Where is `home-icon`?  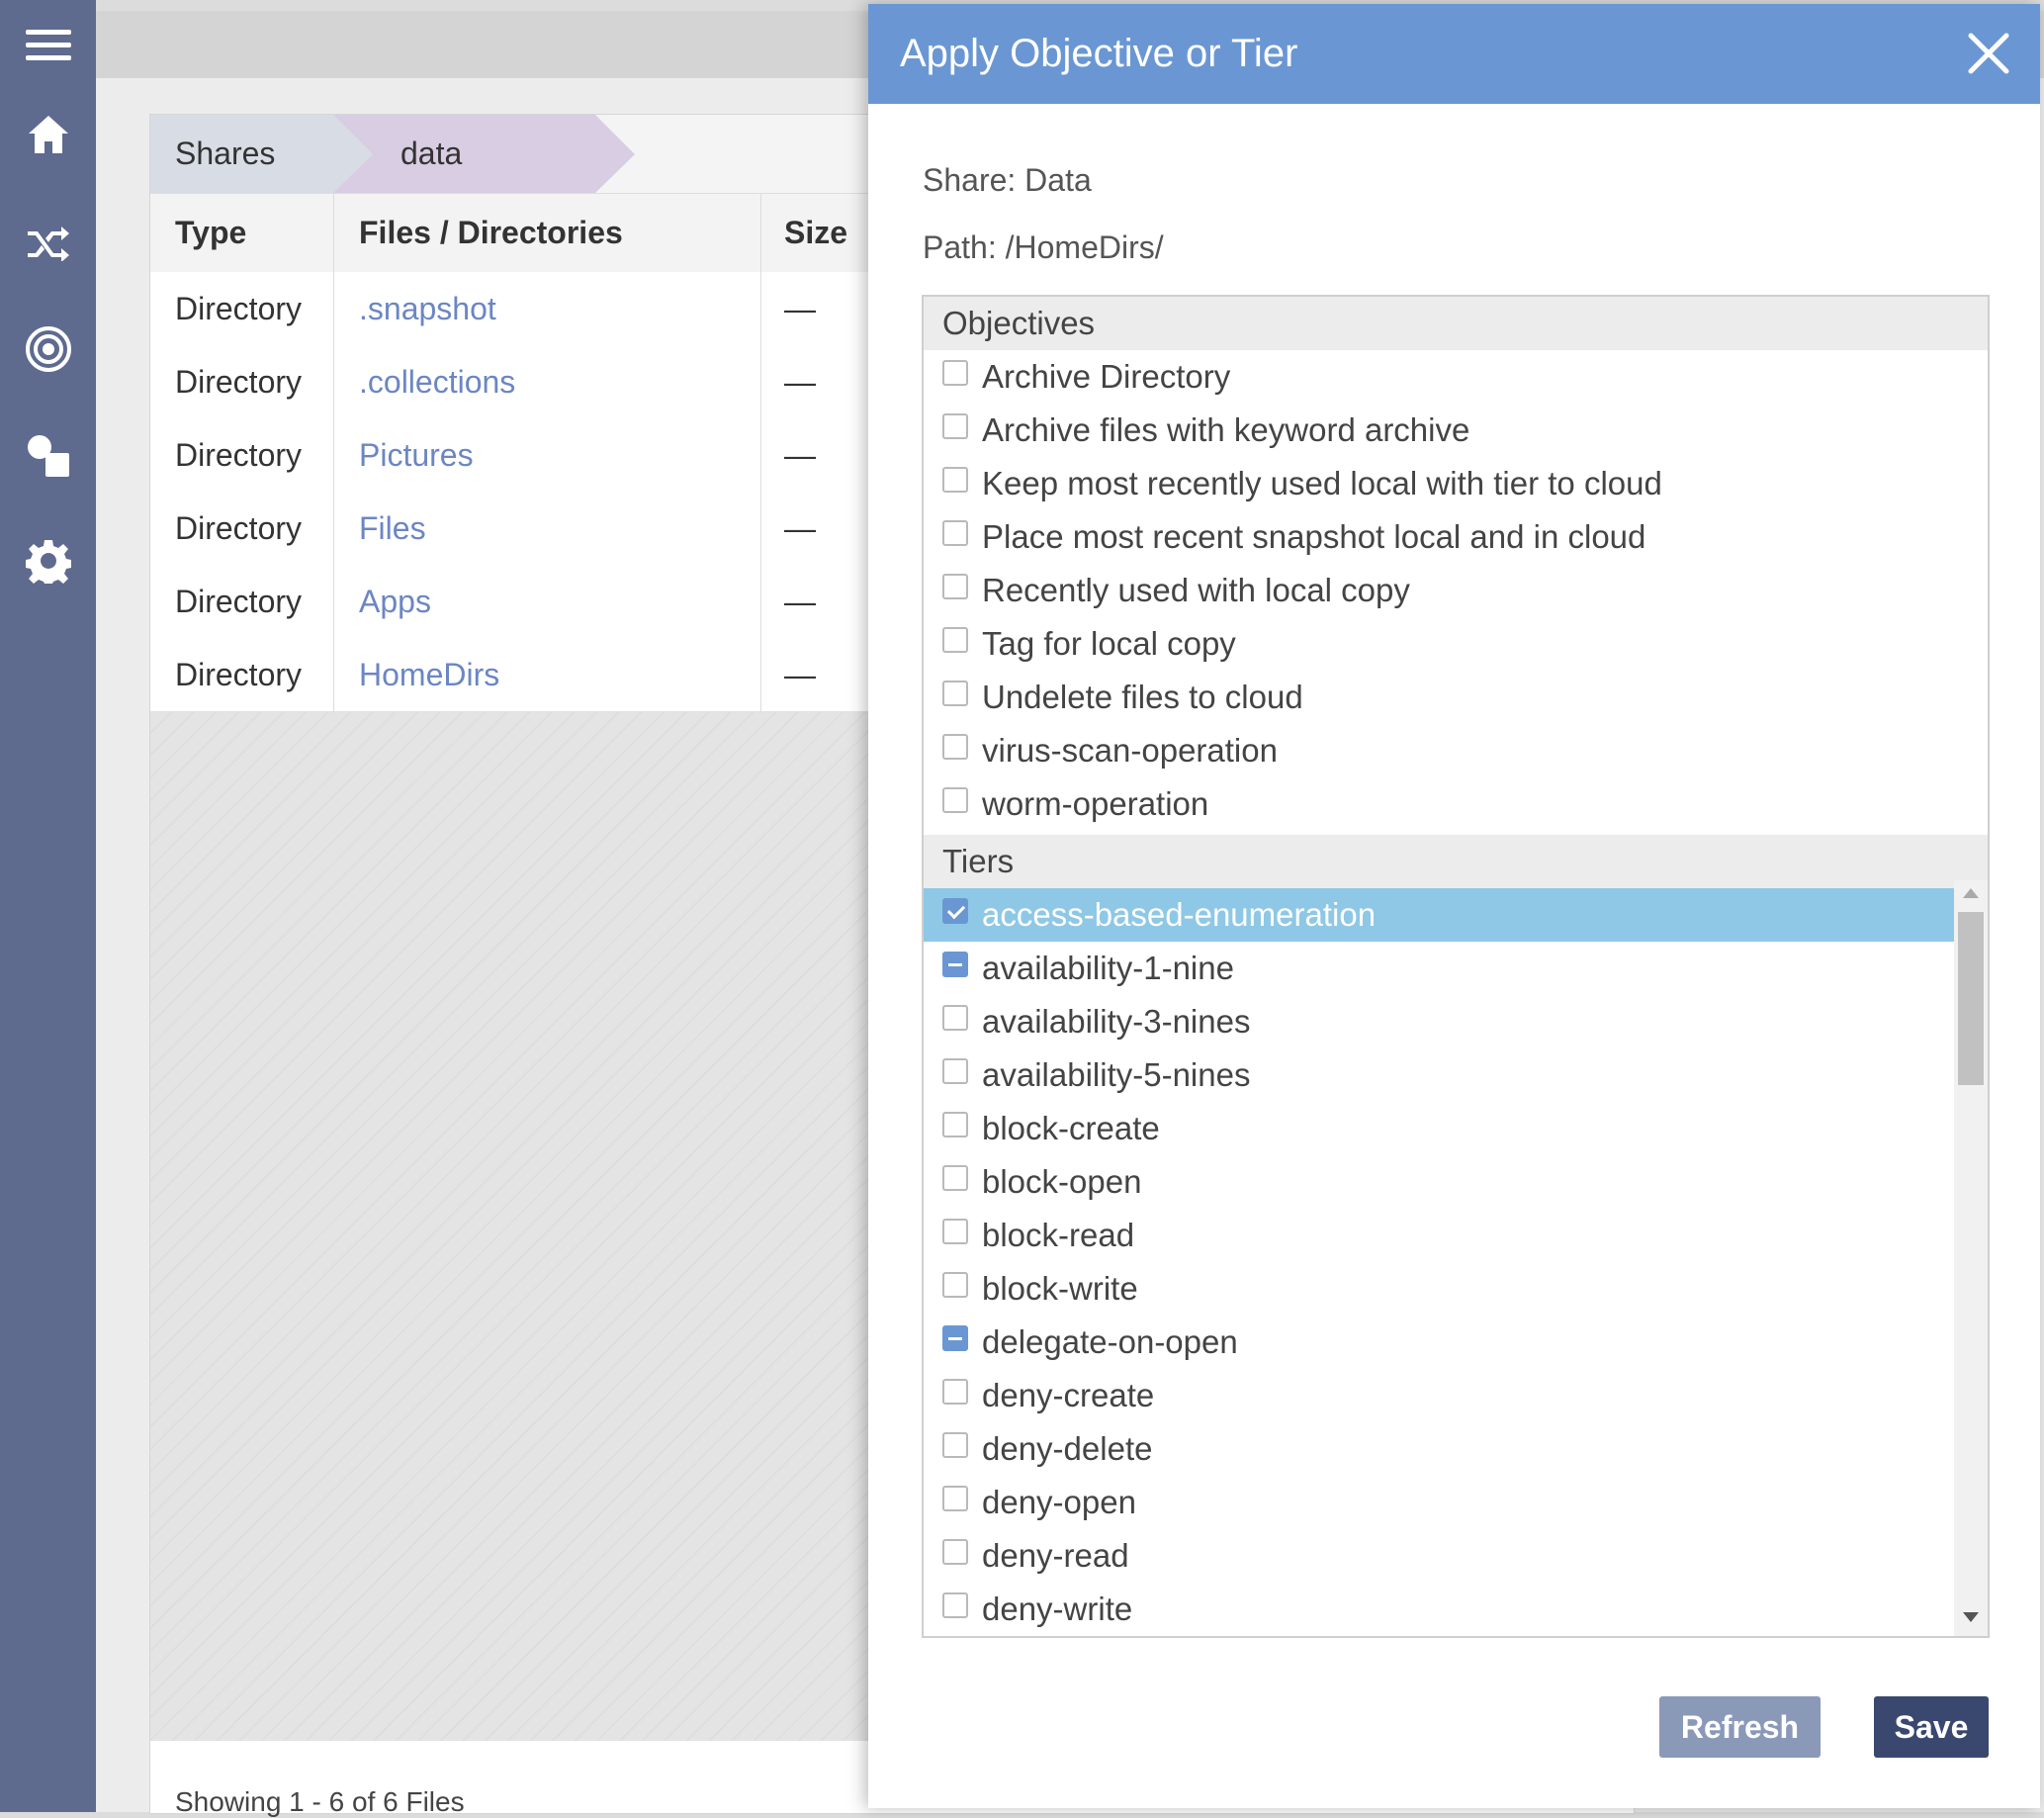 home-icon is located at coordinates (48, 134).